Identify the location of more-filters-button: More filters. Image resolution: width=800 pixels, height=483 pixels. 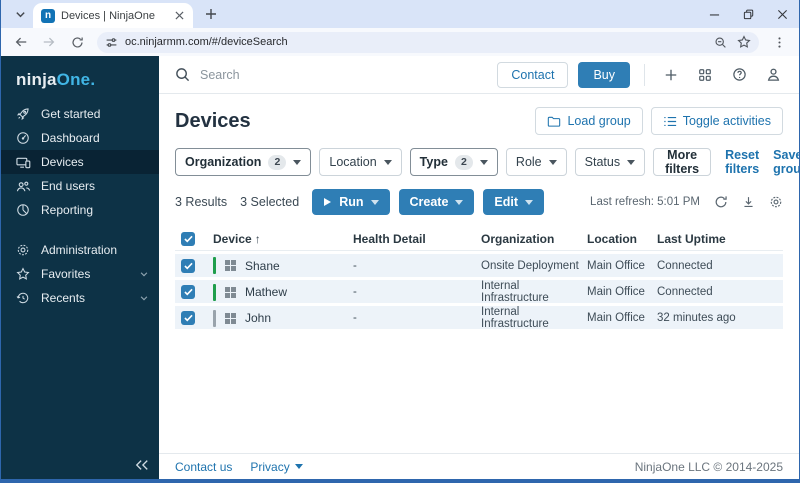
(682, 162).